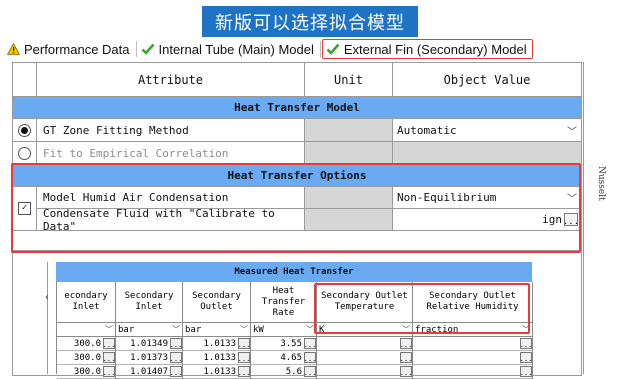  I want to click on section-heat-transfer-model: Heat Transfer Model, so click(297, 108).